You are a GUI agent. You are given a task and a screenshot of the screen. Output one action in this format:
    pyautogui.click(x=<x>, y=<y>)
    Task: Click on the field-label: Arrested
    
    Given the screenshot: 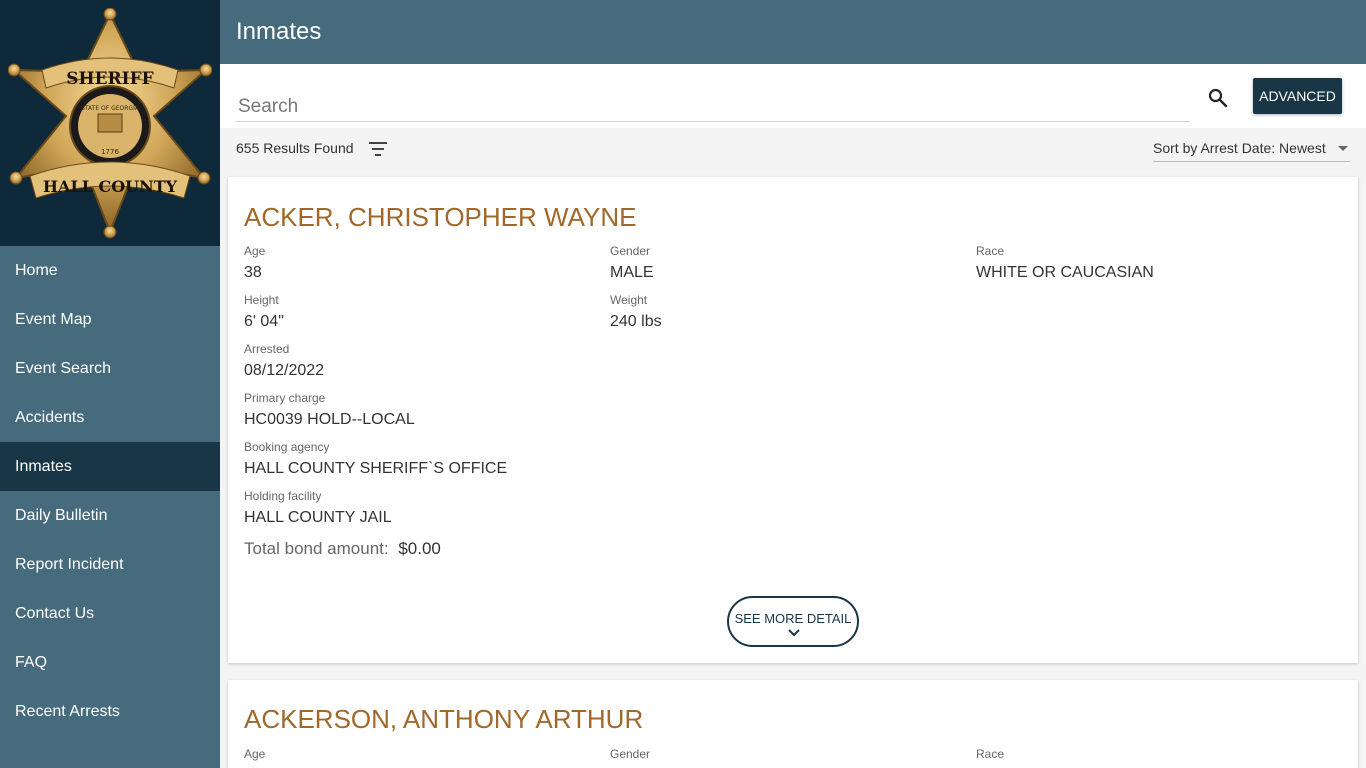 What is the action you would take?
    pyautogui.click(x=267, y=349)
    